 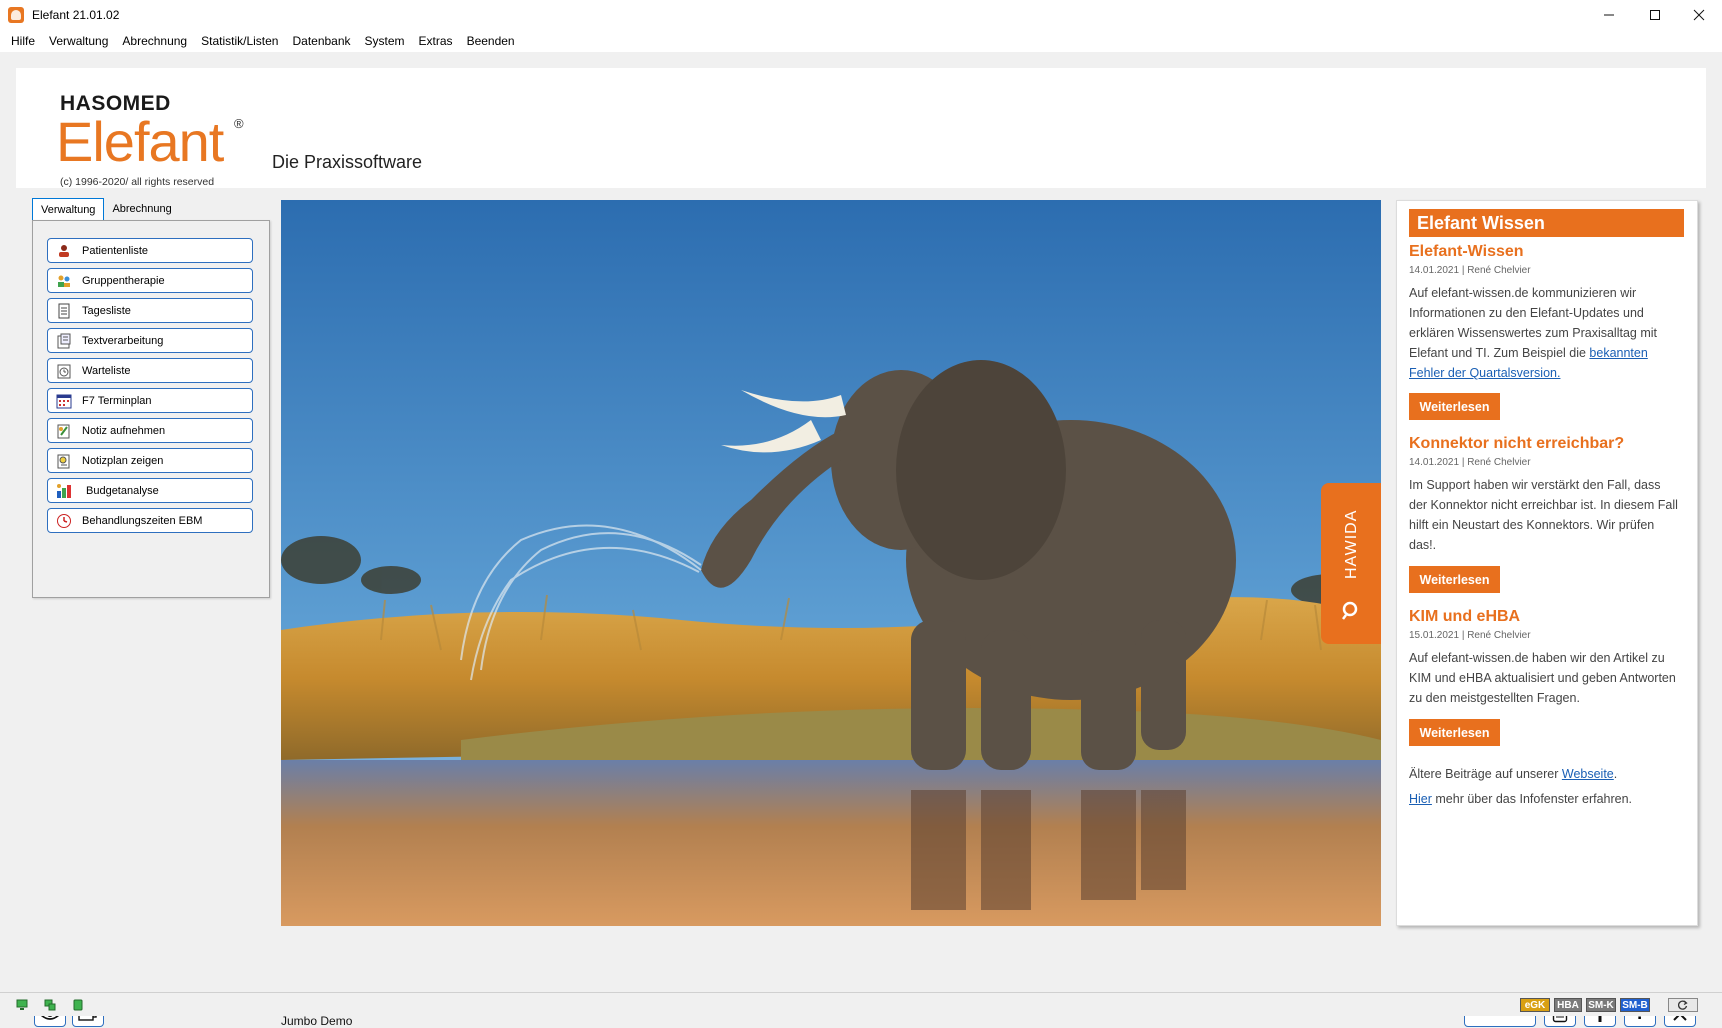 I want to click on webseite-link: Webseite, so click(x=1588, y=774).